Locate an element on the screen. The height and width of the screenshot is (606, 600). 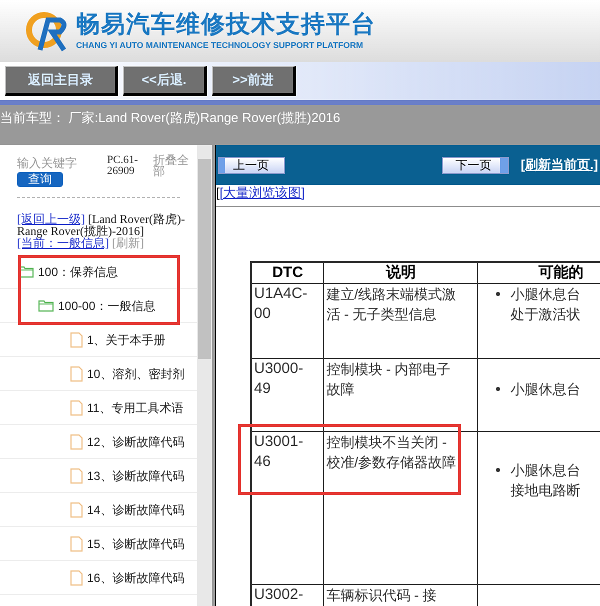
tree-item: 16、诊断故障代码 is located at coordinates (127, 577).